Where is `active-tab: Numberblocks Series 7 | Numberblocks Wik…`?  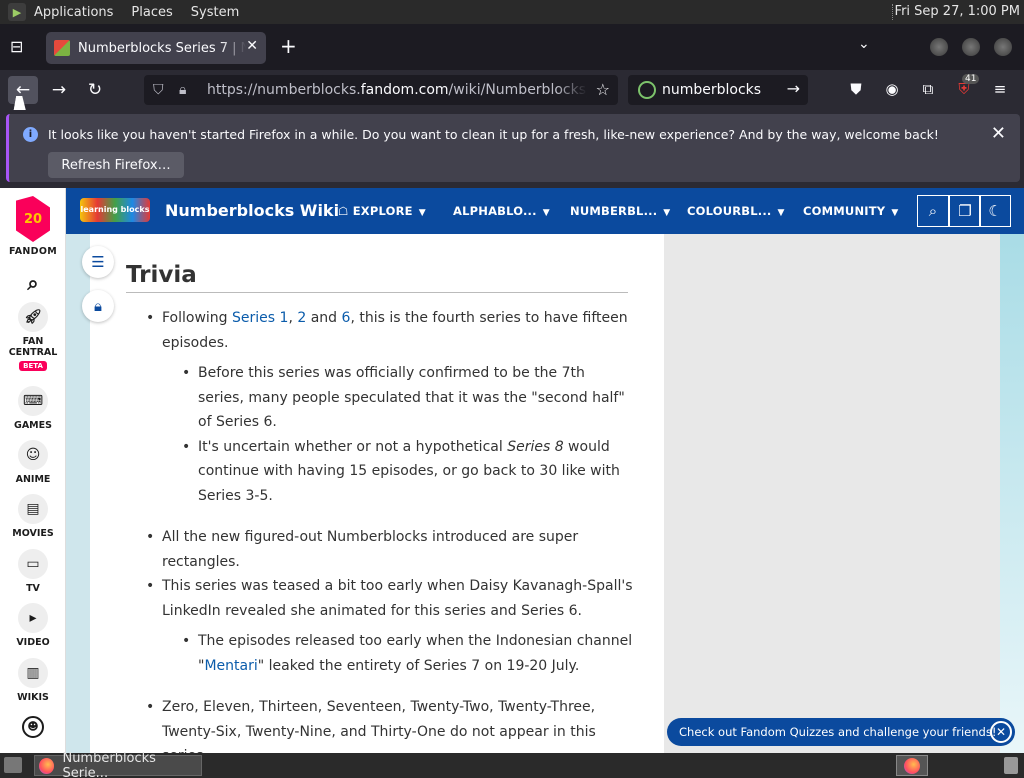
active-tab: Numberblocks Series 7 | Numberblocks Wik… is located at coordinates (156, 48).